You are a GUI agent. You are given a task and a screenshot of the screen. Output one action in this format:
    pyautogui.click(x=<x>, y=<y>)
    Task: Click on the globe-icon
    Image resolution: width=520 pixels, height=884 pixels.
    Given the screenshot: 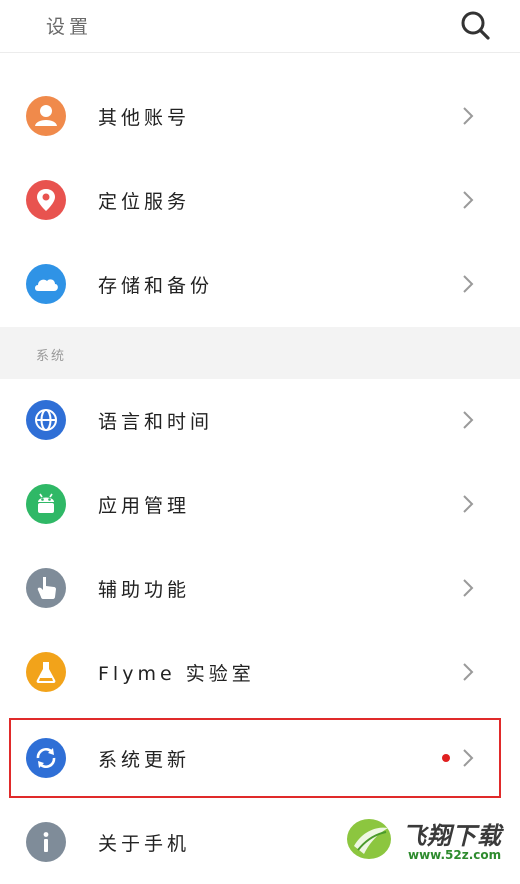 What is the action you would take?
    pyautogui.click(x=46, y=420)
    